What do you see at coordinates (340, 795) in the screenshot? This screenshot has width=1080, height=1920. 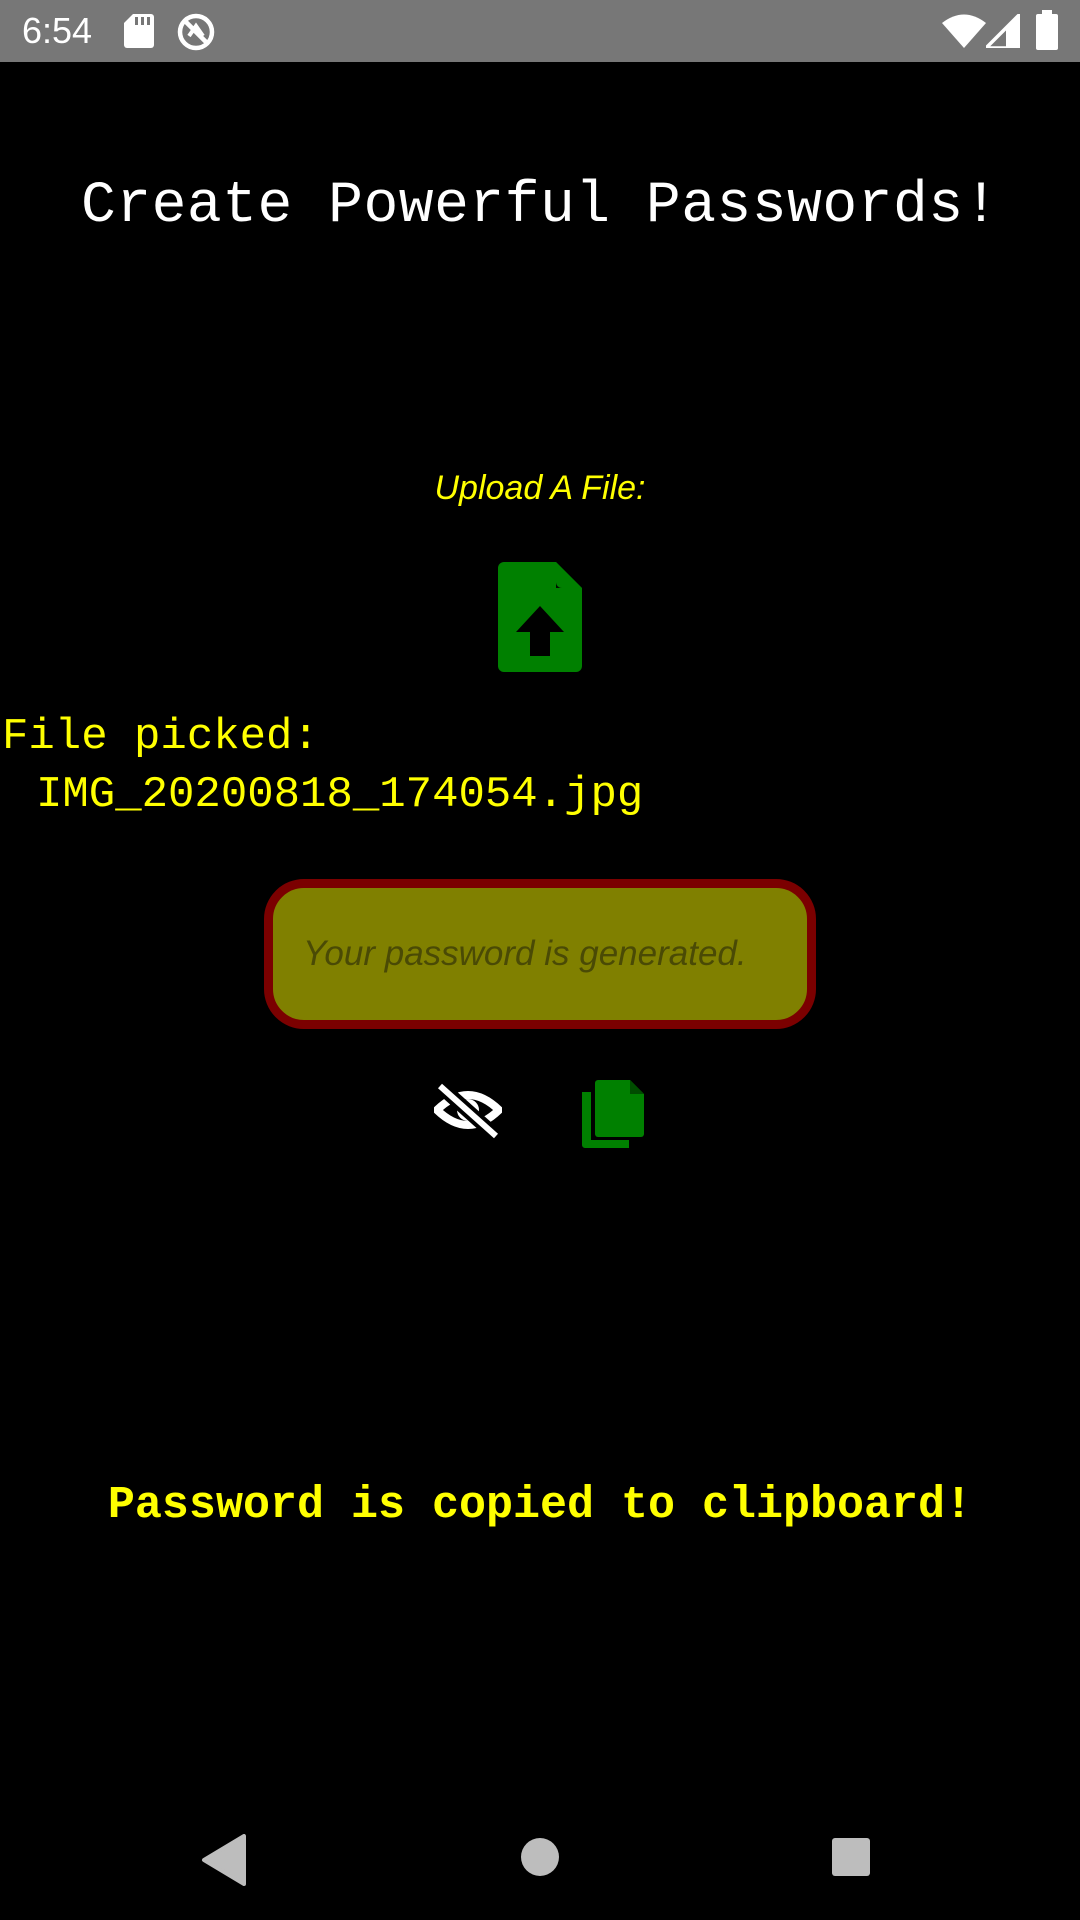 I see `file-name: IMG_20200818_174054.jpg` at bounding box center [340, 795].